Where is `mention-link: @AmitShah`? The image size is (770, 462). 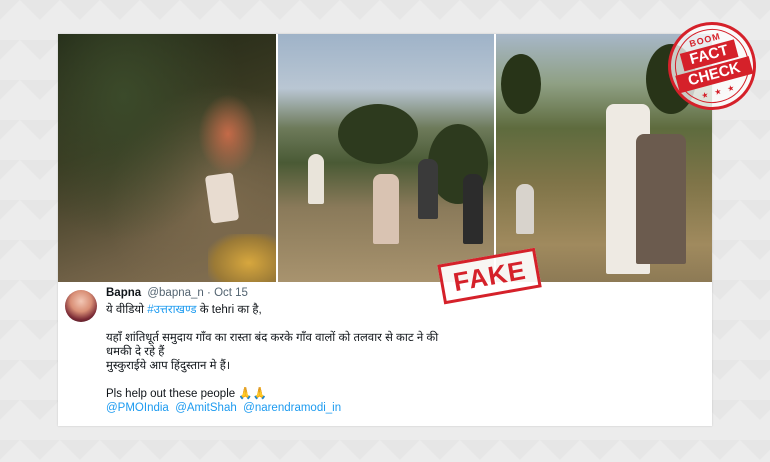 mention-link: @AmitShah is located at coordinates (206, 408).